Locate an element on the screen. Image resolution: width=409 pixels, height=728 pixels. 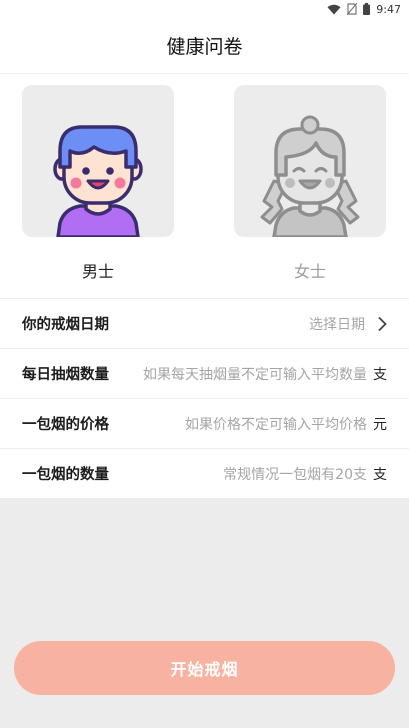
no-sim-icon is located at coordinates (352, 9).